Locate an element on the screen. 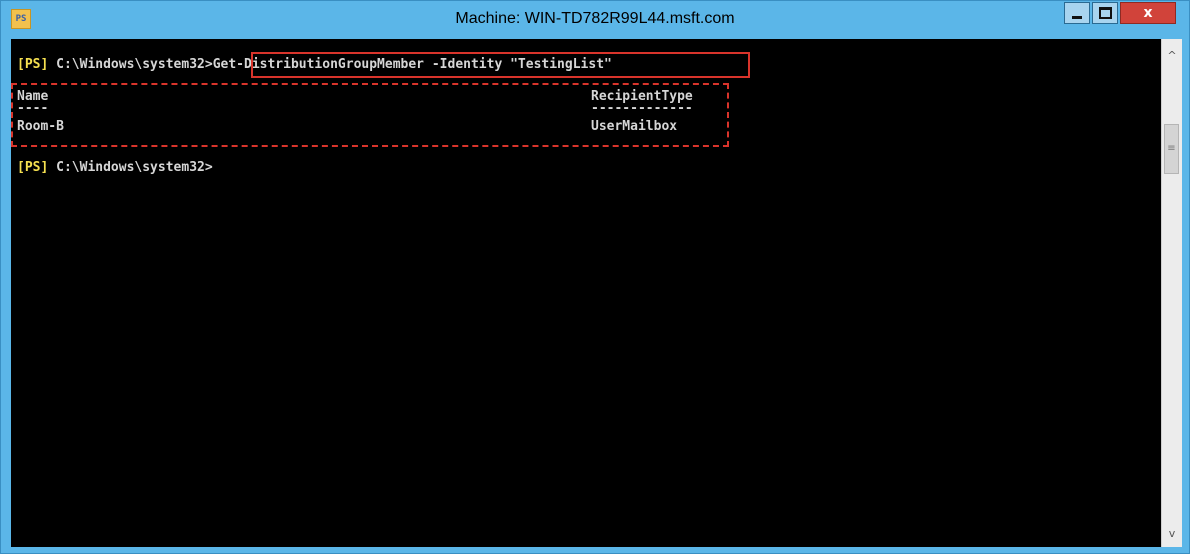 The width and height of the screenshot is (1190, 554). vertical-scrollbar: ^ ≡ v is located at coordinates (1171, 293).